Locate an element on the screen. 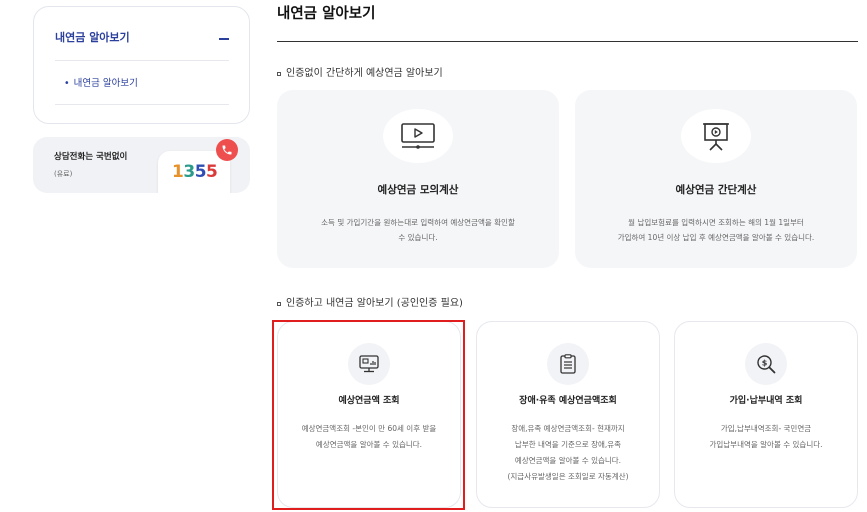 This screenshot has width=867, height=512. phone-call-icon is located at coordinates (227, 150).